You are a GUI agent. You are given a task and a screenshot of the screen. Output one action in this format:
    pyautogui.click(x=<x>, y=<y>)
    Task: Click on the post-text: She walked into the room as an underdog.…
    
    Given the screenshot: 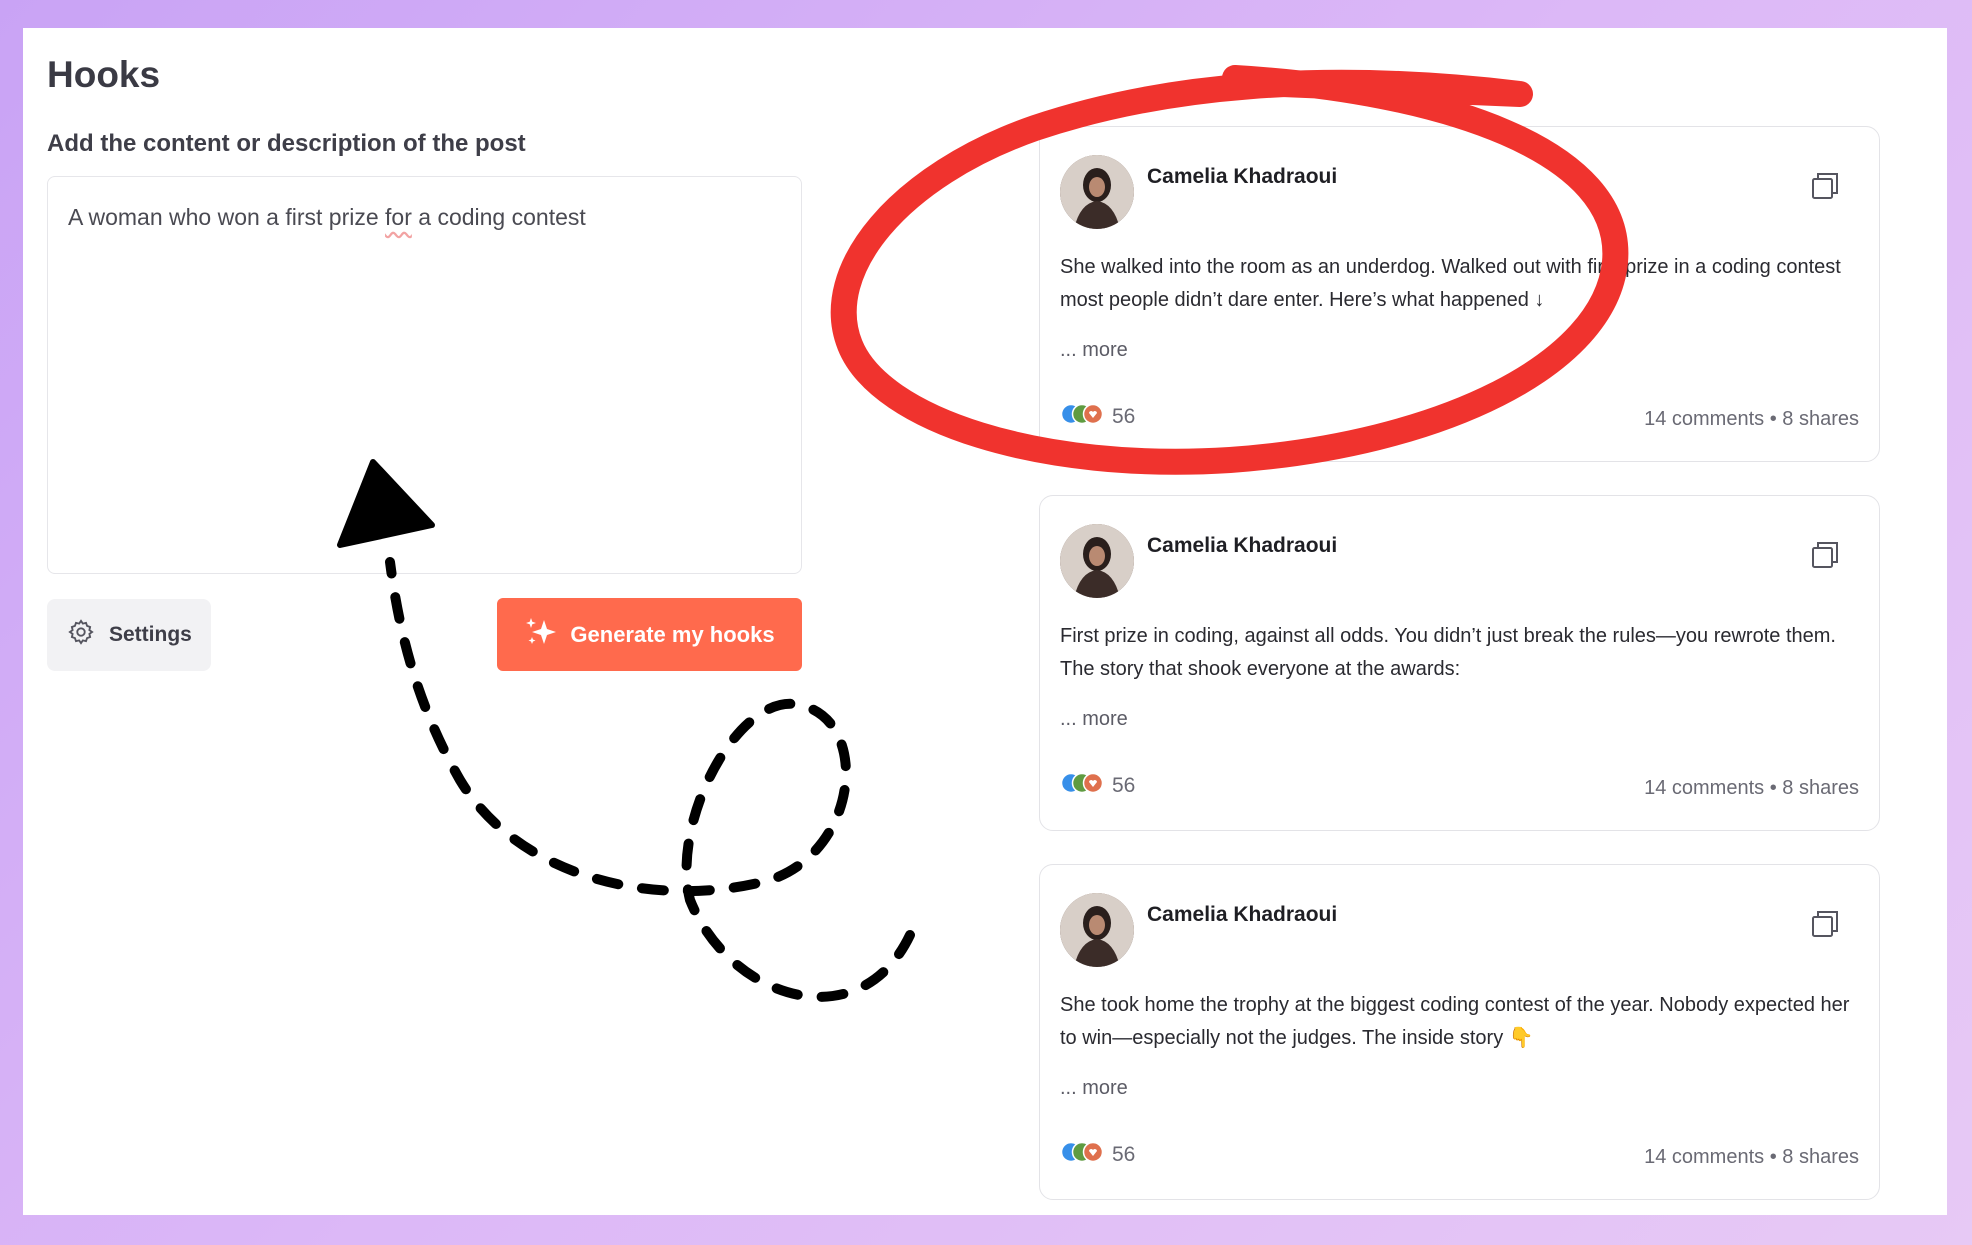 What is the action you would take?
    pyautogui.click(x=1450, y=283)
    